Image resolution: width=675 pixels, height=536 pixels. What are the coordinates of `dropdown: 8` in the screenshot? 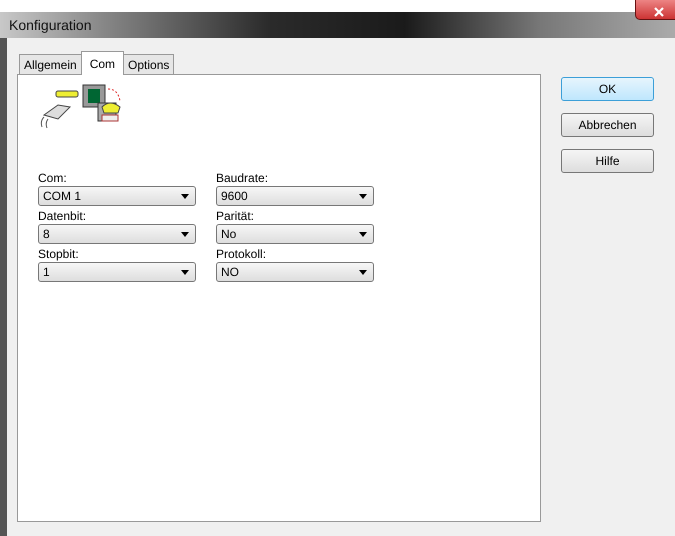 It's located at (117, 234).